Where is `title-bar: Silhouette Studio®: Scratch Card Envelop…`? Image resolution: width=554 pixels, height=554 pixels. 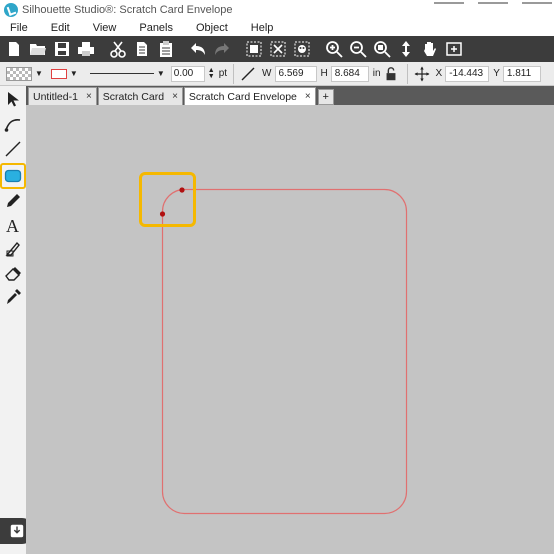
title-bar: Silhouette Studio®: Scratch Card Envelop… is located at coordinates (277, 10).